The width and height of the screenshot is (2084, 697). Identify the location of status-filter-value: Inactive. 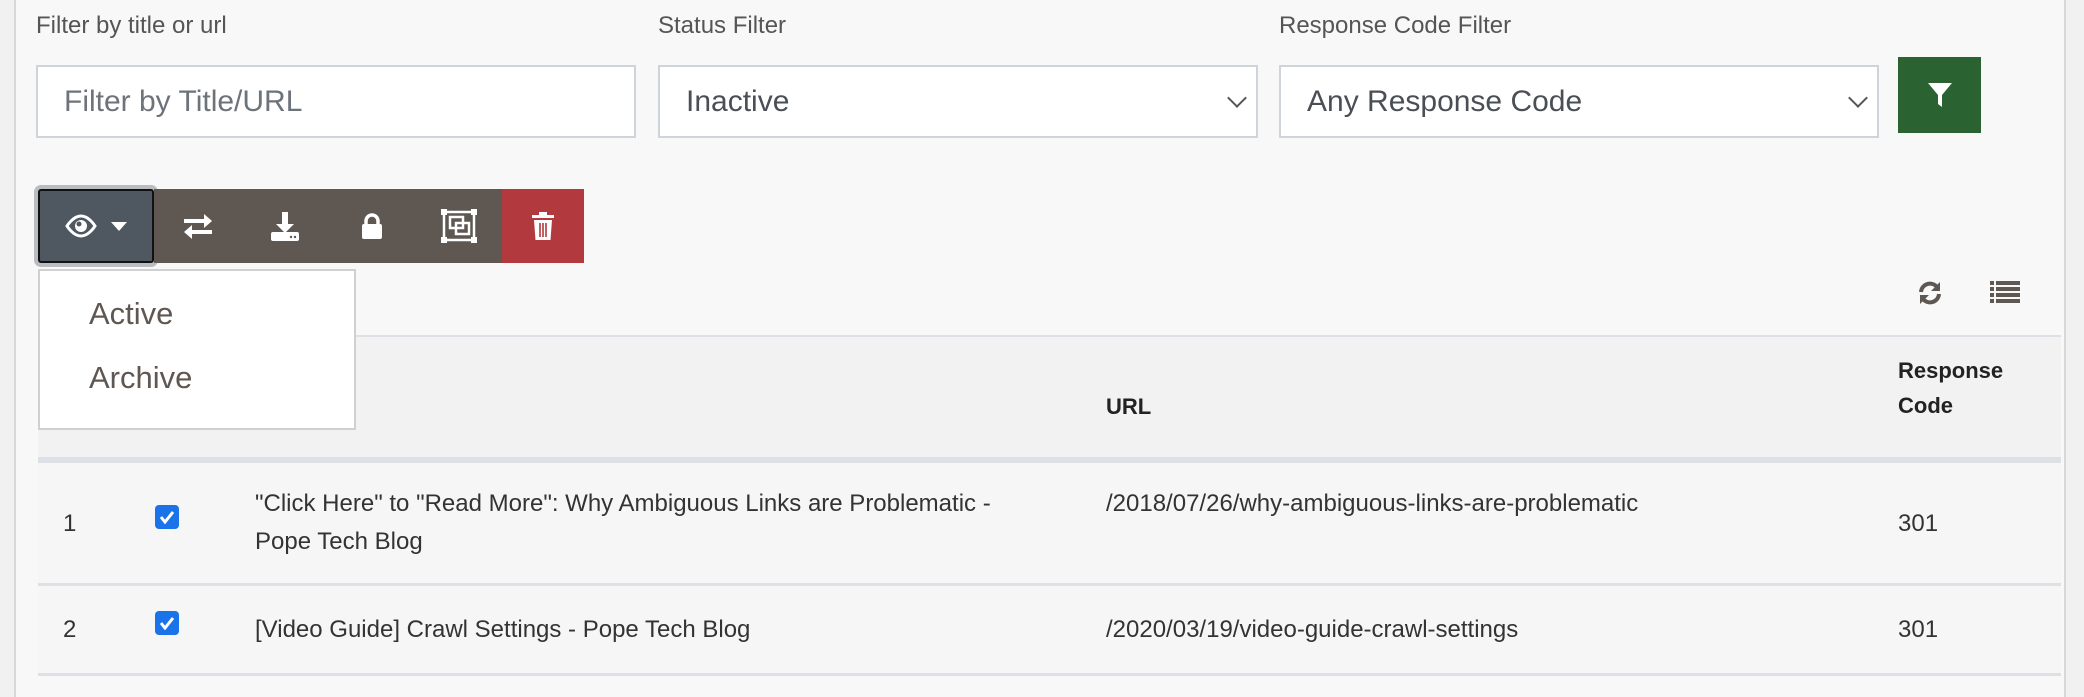
(738, 101).